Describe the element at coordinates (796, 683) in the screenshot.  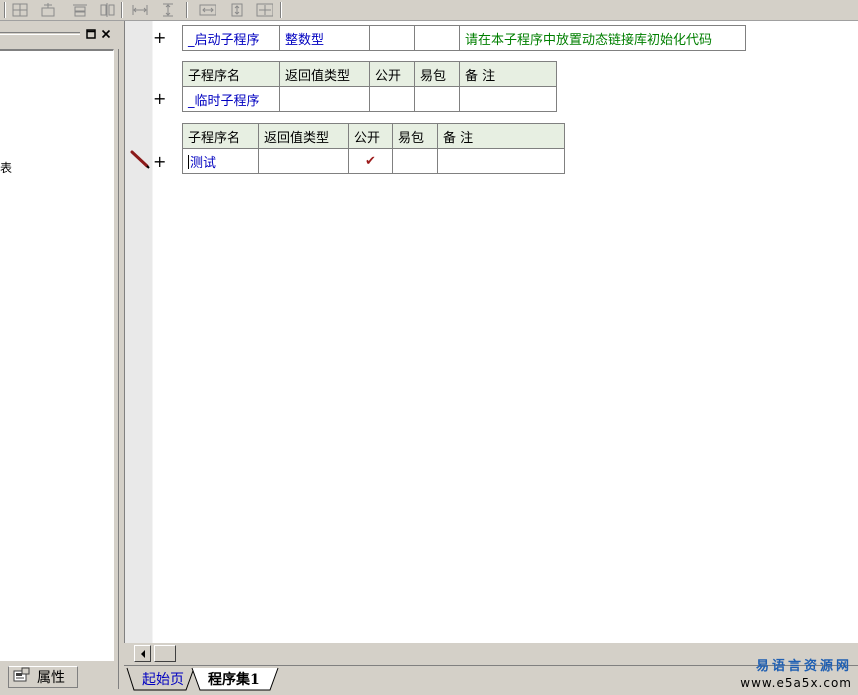
I see `watermark-url: www.e5a5x.com` at that location.